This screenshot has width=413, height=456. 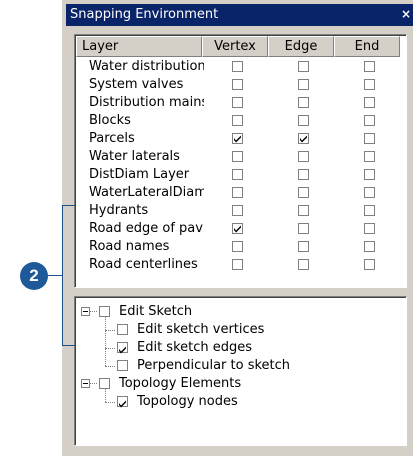 I want to click on callout-bracket-bottom, so click(x=69, y=345).